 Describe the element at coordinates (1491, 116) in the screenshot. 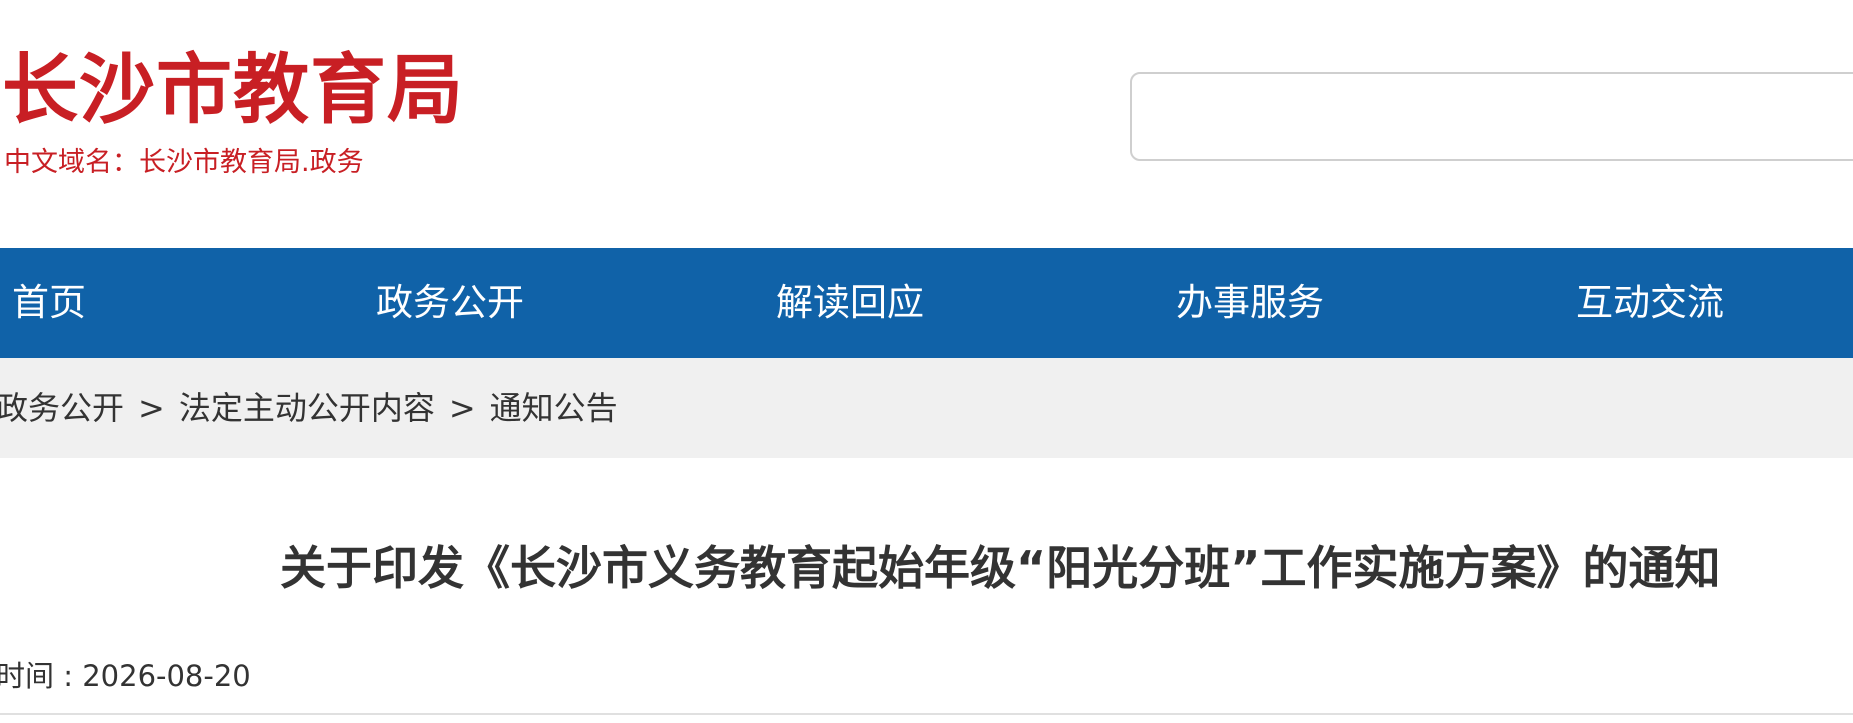

I see `search-input` at that location.